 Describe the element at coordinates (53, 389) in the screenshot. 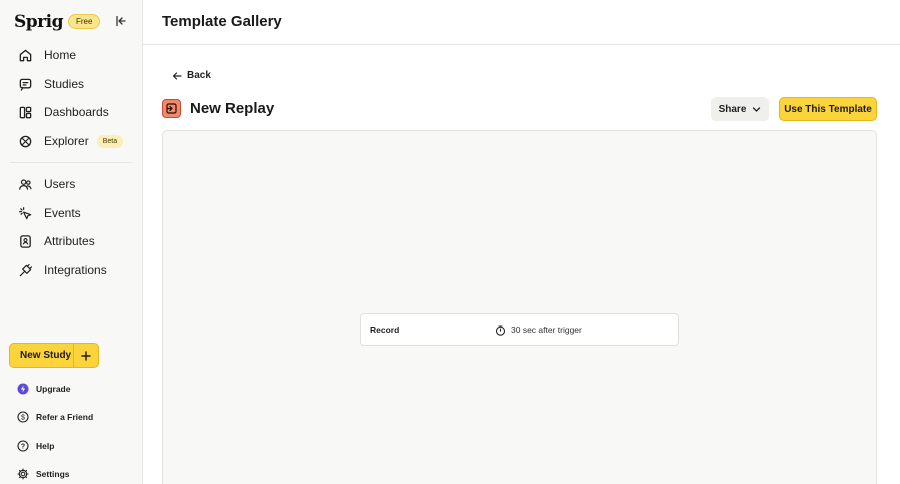

I see `sidebar-item-label: Upgrade` at that location.